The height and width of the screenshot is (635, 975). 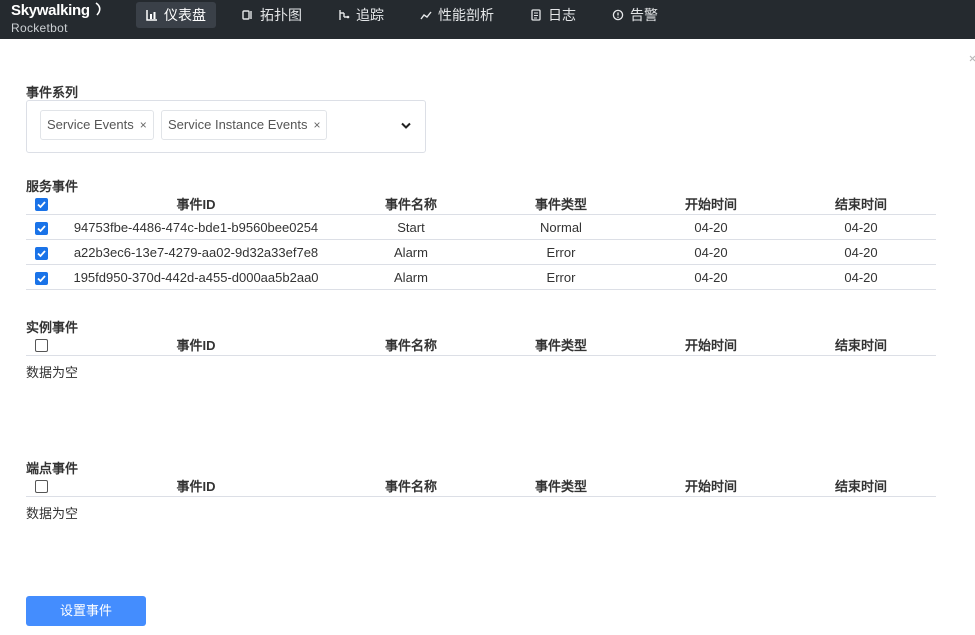 What do you see at coordinates (644, 15) in the screenshot?
I see `nav-alarm-label: 告警` at bounding box center [644, 15].